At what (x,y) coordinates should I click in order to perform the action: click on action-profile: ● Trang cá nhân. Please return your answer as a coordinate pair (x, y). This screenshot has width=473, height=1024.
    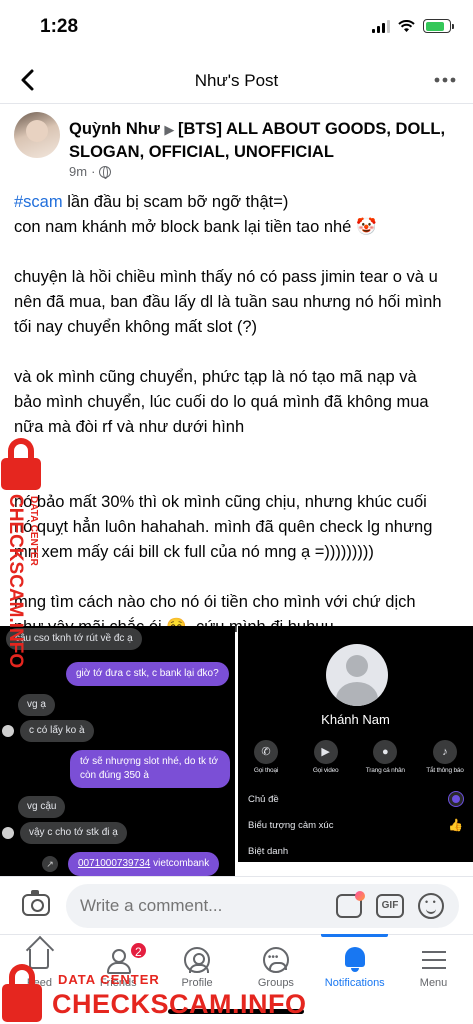
    Looking at the image, I should click on (385, 757).